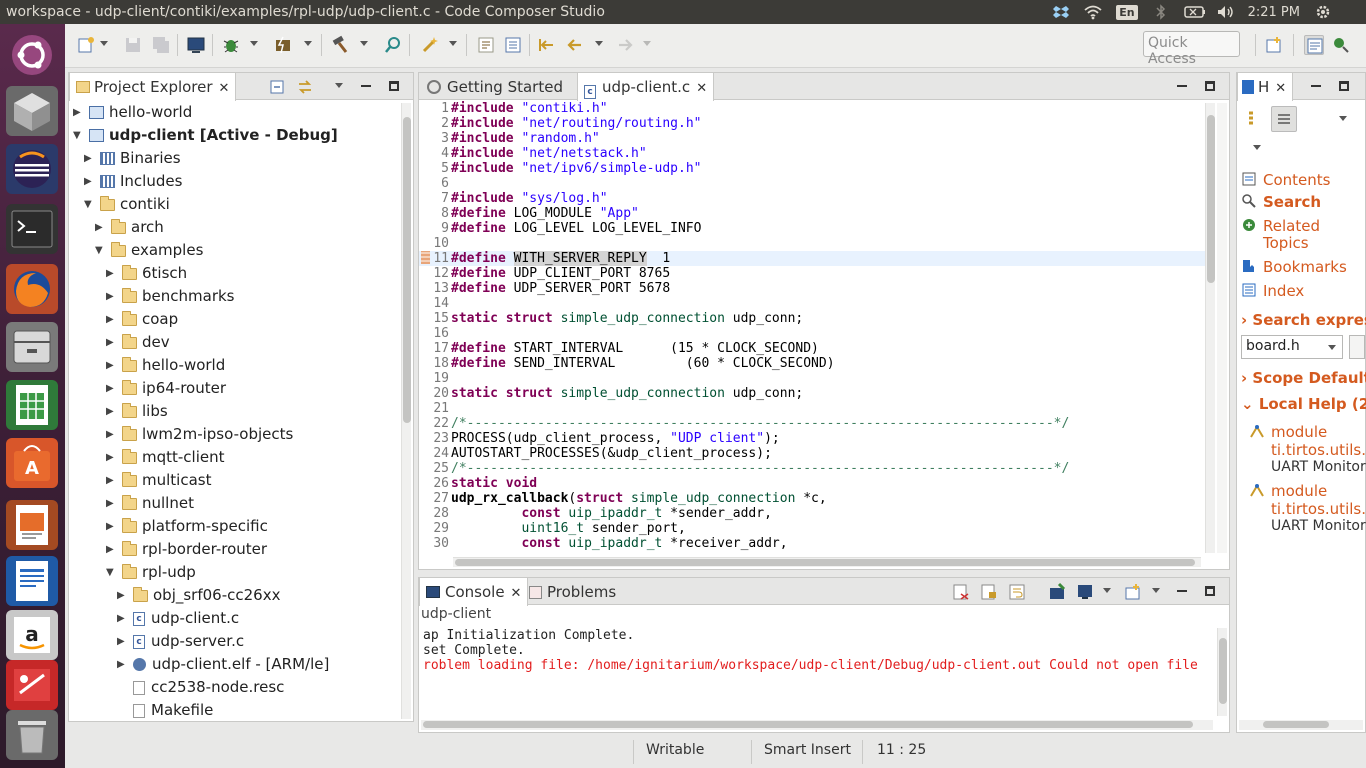 The width and height of the screenshot is (1366, 768). I want to click on tree-item: ▶ multicast, so click(158, 480).